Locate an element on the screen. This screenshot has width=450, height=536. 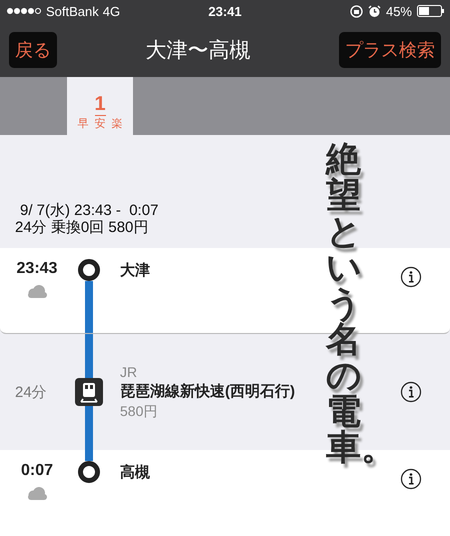
station-name: 高槻 is located at coordinates (135, 472).